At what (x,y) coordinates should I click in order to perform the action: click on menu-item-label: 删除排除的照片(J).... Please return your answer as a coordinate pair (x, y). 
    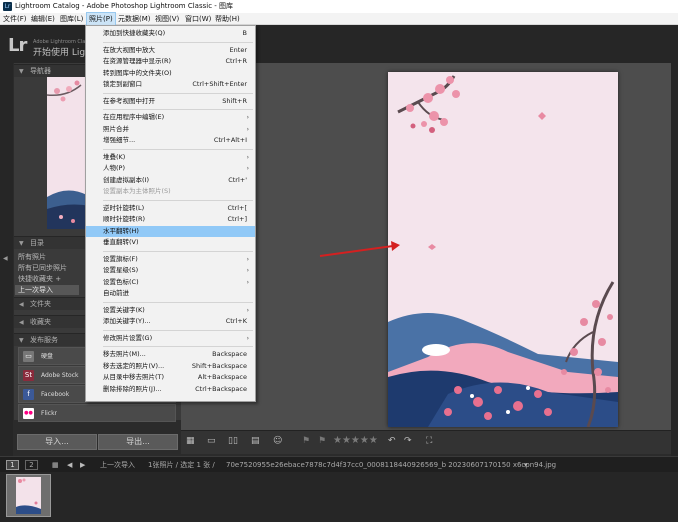
    Looking at the image, I should click on (132, 388).